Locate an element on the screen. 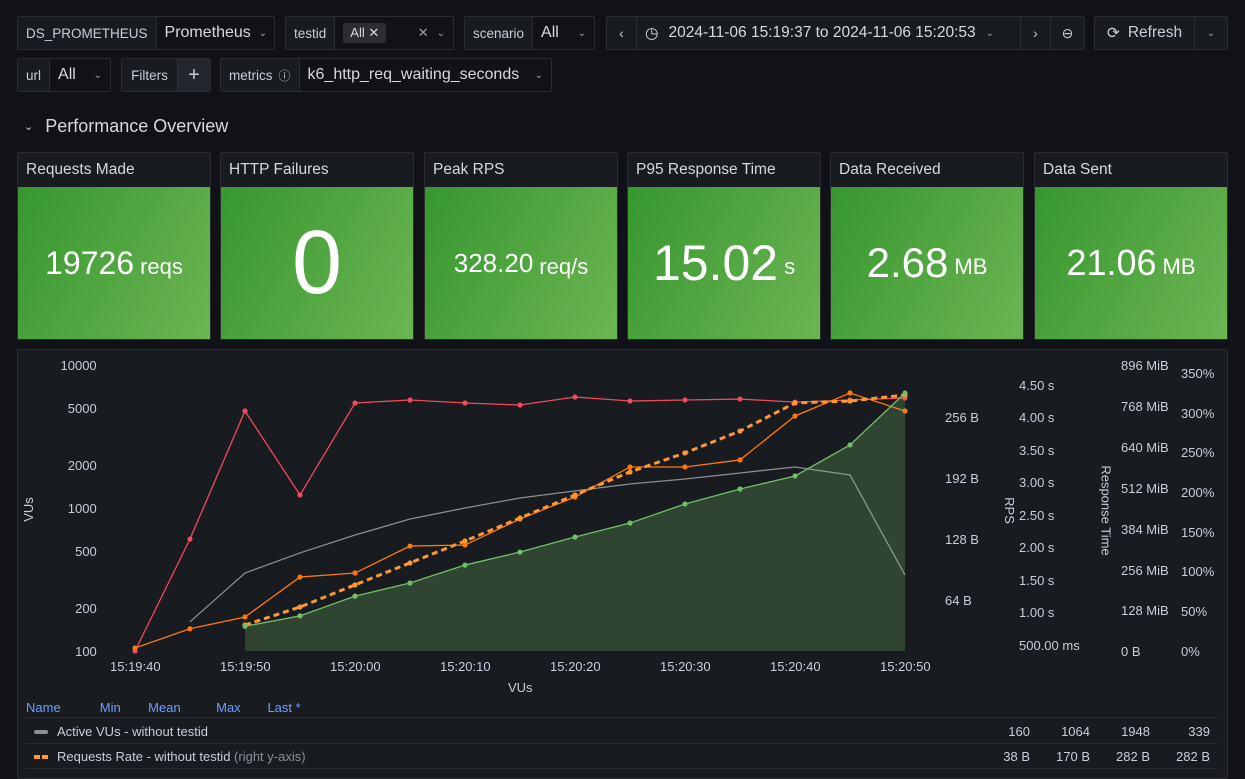  clock-icon: ◷ is located at coordinates (652, 33).